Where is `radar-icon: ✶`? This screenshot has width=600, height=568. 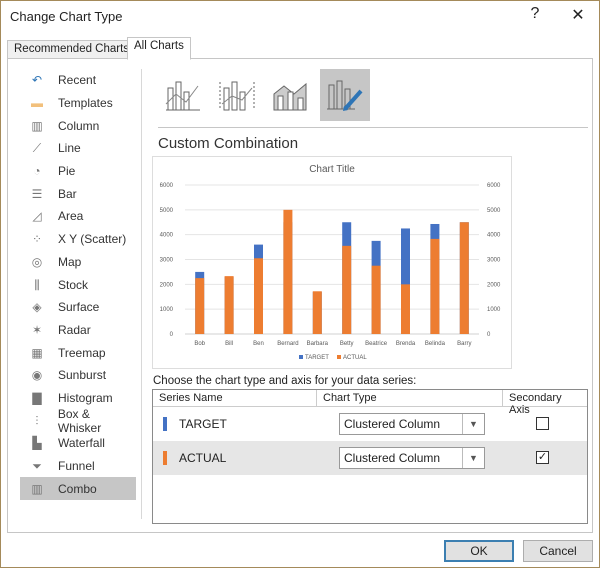 radar-icon: ✶ is located at coordinates (37, 329).